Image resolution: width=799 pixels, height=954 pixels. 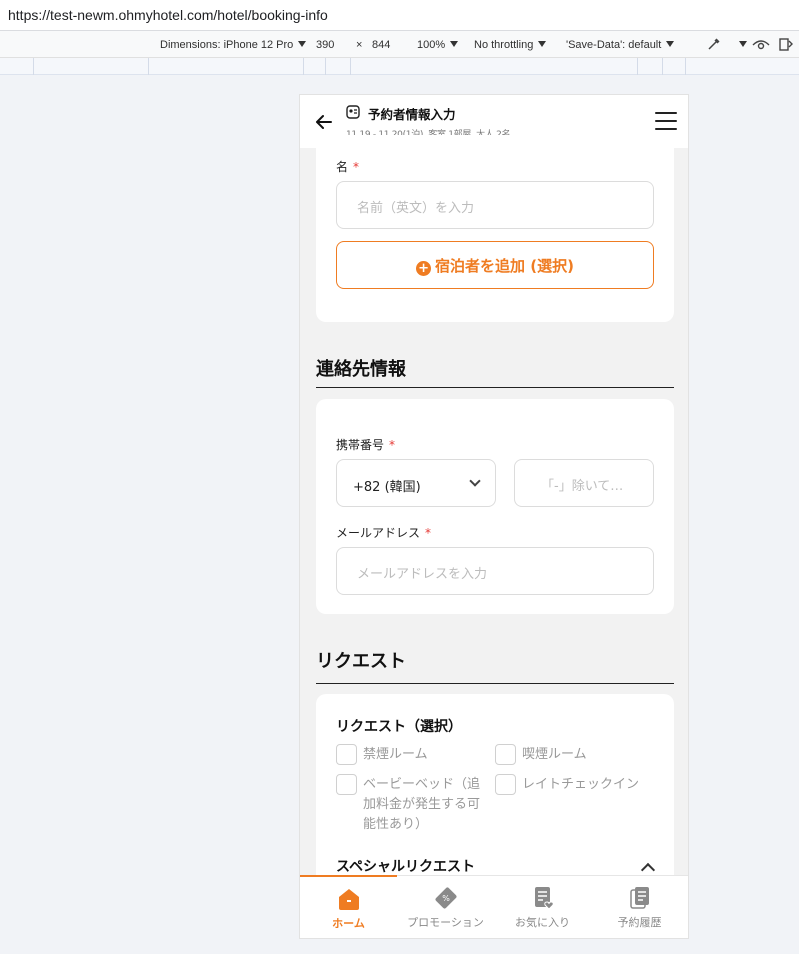 What do you see at coordinates (325, 45) in the screenshot?
I see `width-input: 390` at bounding box center [325, 45].